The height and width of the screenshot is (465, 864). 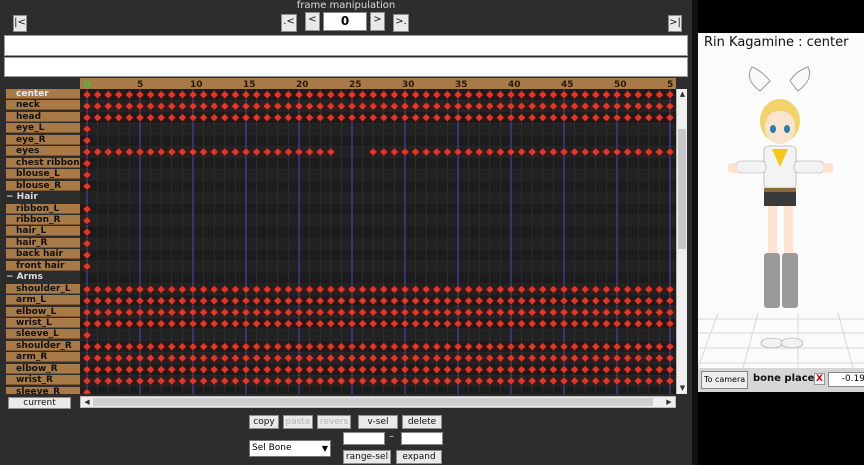 What do you see at coordinates (312, 21) in the screenshot?
I see `prev-frame-button: <` at bounding box center [312, 21].